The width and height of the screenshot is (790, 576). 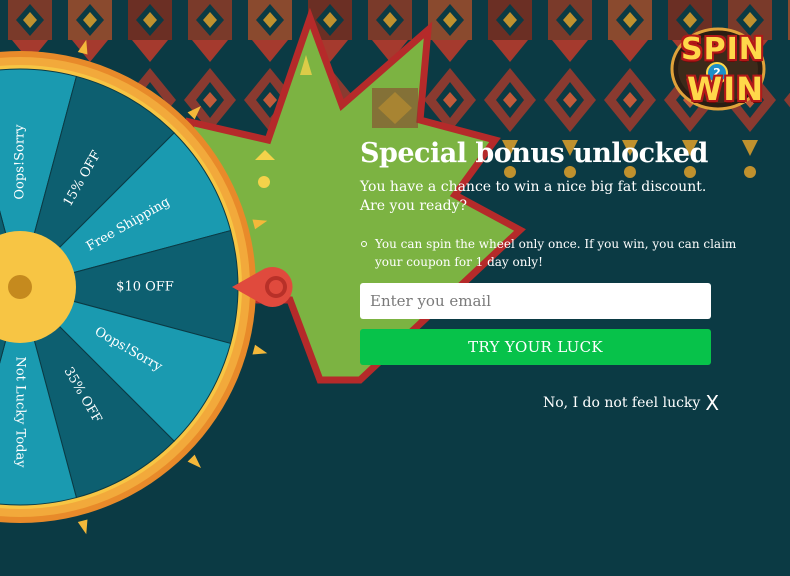 I want to click on decline-link: No, I do not feel lucky X, so click(x=631, y=403).